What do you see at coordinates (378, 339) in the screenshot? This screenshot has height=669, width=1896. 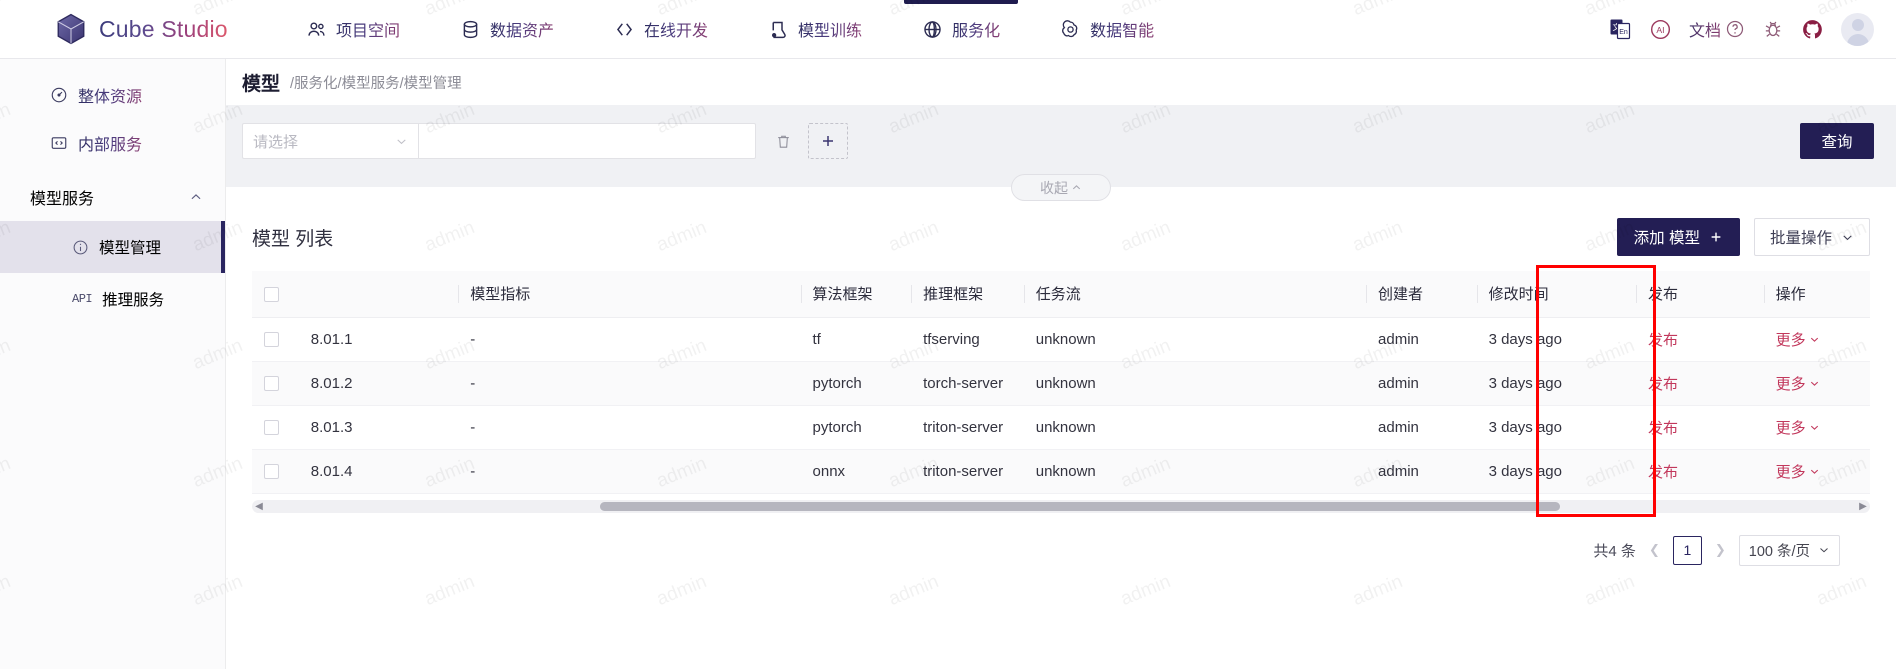 I see `cell-name: 8.01.1` at bounding box center [378, 339].